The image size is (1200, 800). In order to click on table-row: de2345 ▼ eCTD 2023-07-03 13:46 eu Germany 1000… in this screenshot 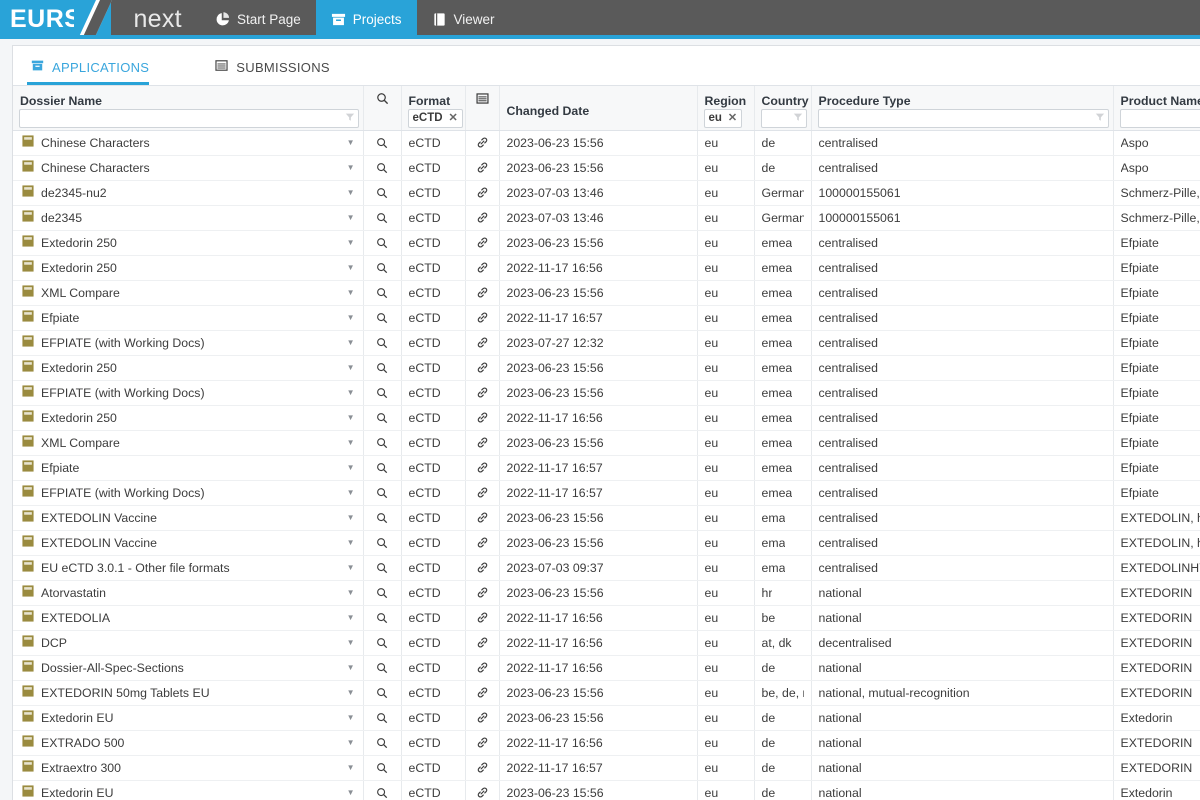, I will do `click(606, 218)`.